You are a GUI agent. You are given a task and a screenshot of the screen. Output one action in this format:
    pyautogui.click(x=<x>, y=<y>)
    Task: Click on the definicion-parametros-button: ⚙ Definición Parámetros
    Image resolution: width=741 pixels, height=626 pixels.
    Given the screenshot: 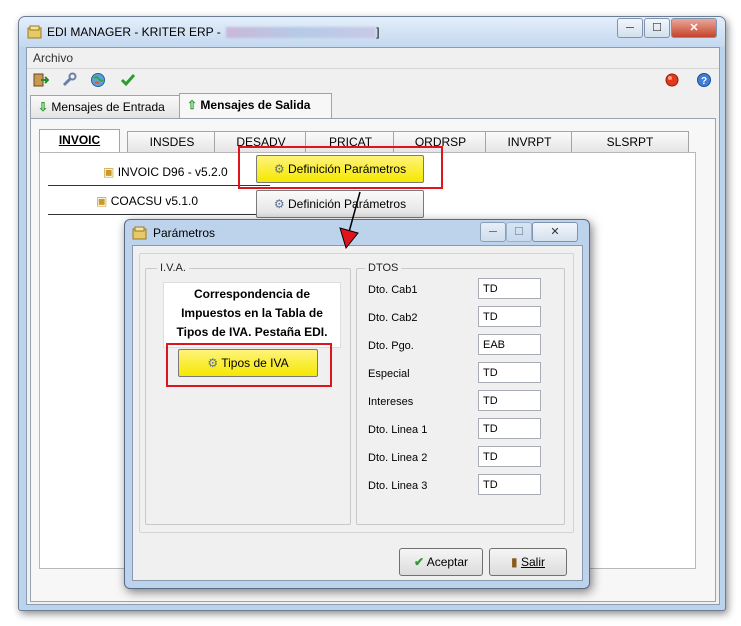 What is the action you would take?
    pyautogui.click(x=340, y=169)
    